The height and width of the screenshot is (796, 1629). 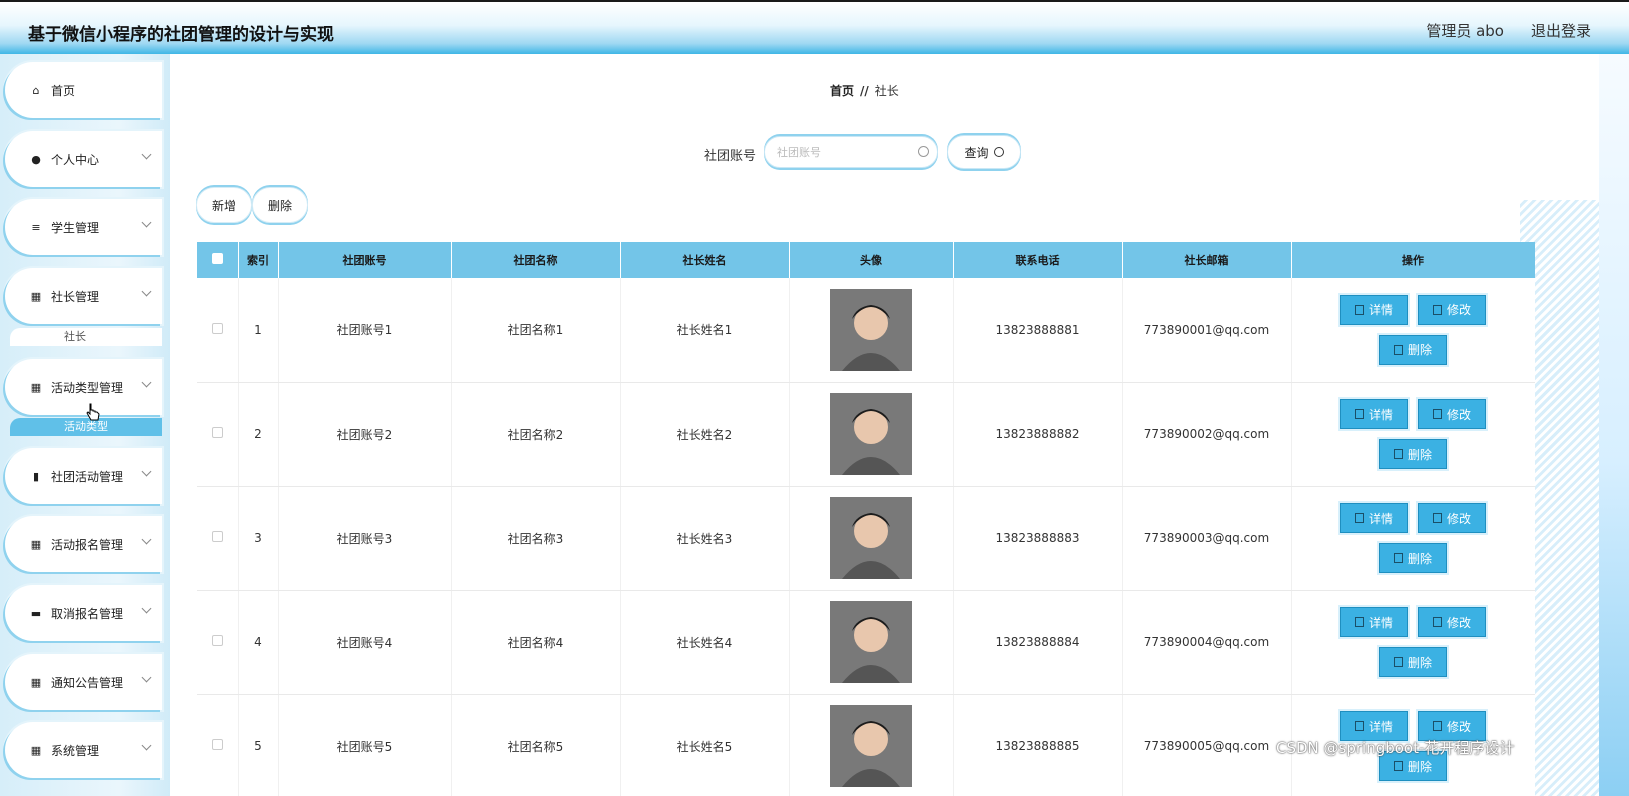 What do you see at coordinates (1207, 538) in the screenshot?
I see `cell-email: 773890003@qq.com` at bounding box center [1207, 538].